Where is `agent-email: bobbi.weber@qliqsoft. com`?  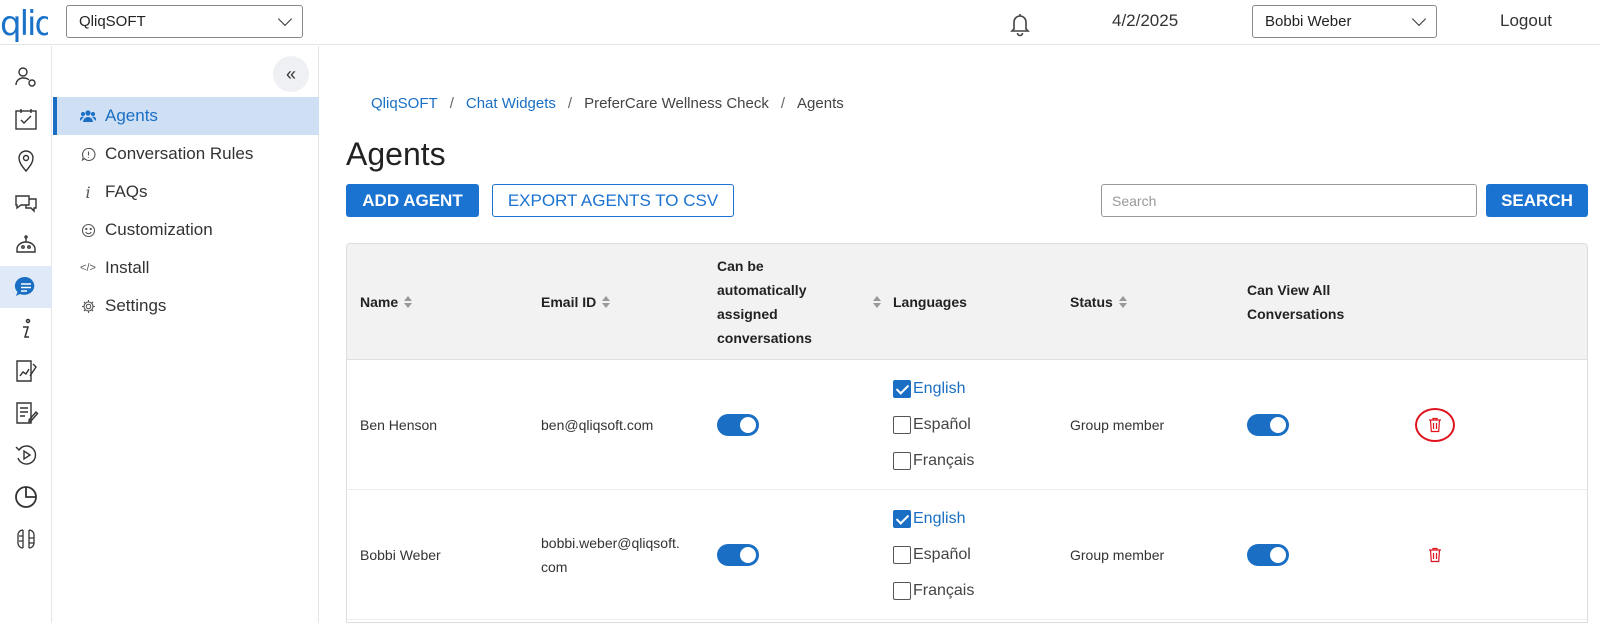
agent-email: bobbi.weber@qliqsoft. com is located at coordinates (610, 555).